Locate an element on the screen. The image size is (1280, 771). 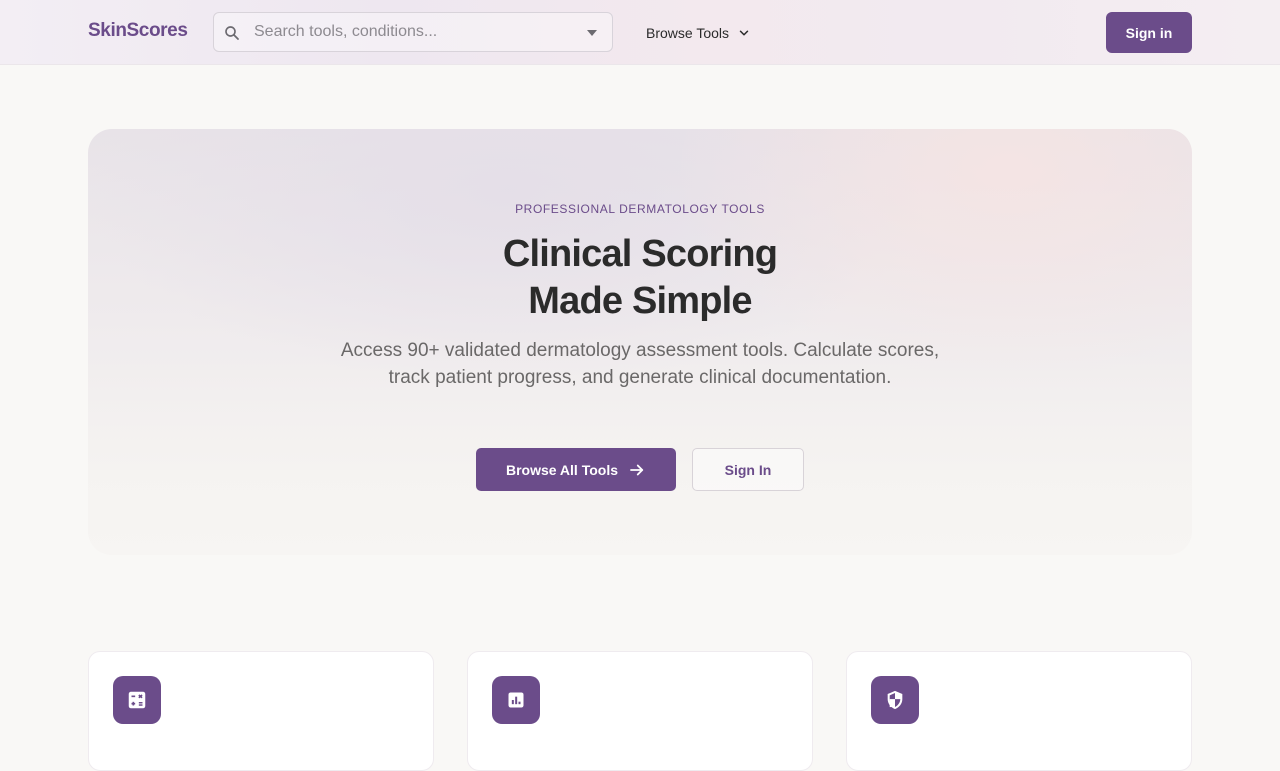
browse-all-tools-label: Browse All Tools is located at coordinates (561, 469).